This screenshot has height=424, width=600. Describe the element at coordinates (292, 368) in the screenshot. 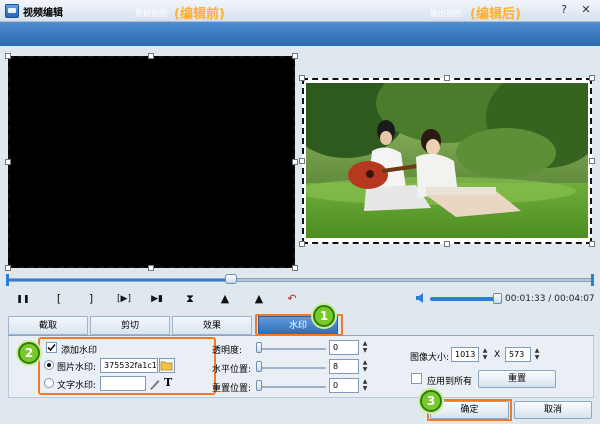

I see `h-position-slider` at that location.